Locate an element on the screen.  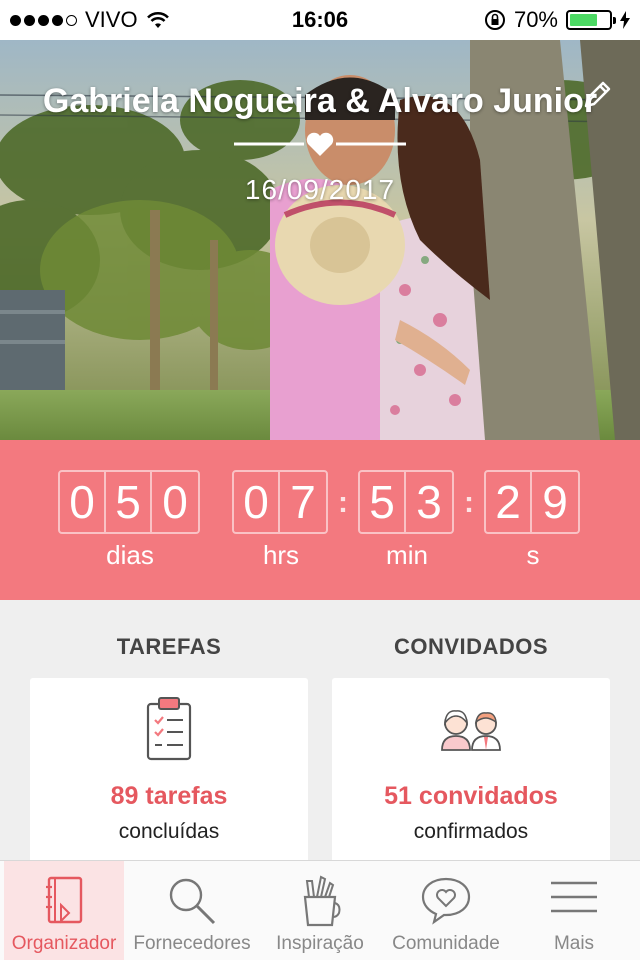
seconds-digit: 9 is located at coordinates (555, 502).